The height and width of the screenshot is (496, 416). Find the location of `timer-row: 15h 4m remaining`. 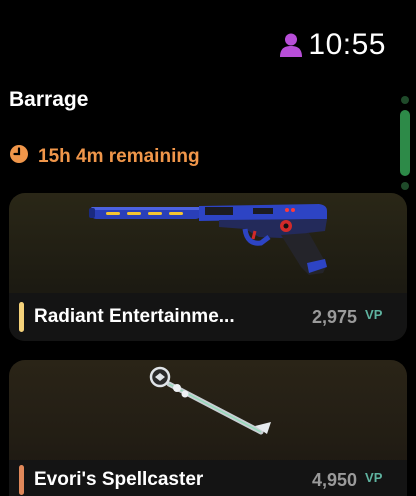

timer-row: 15h 4m remaining is located at coordinates (104, 156).